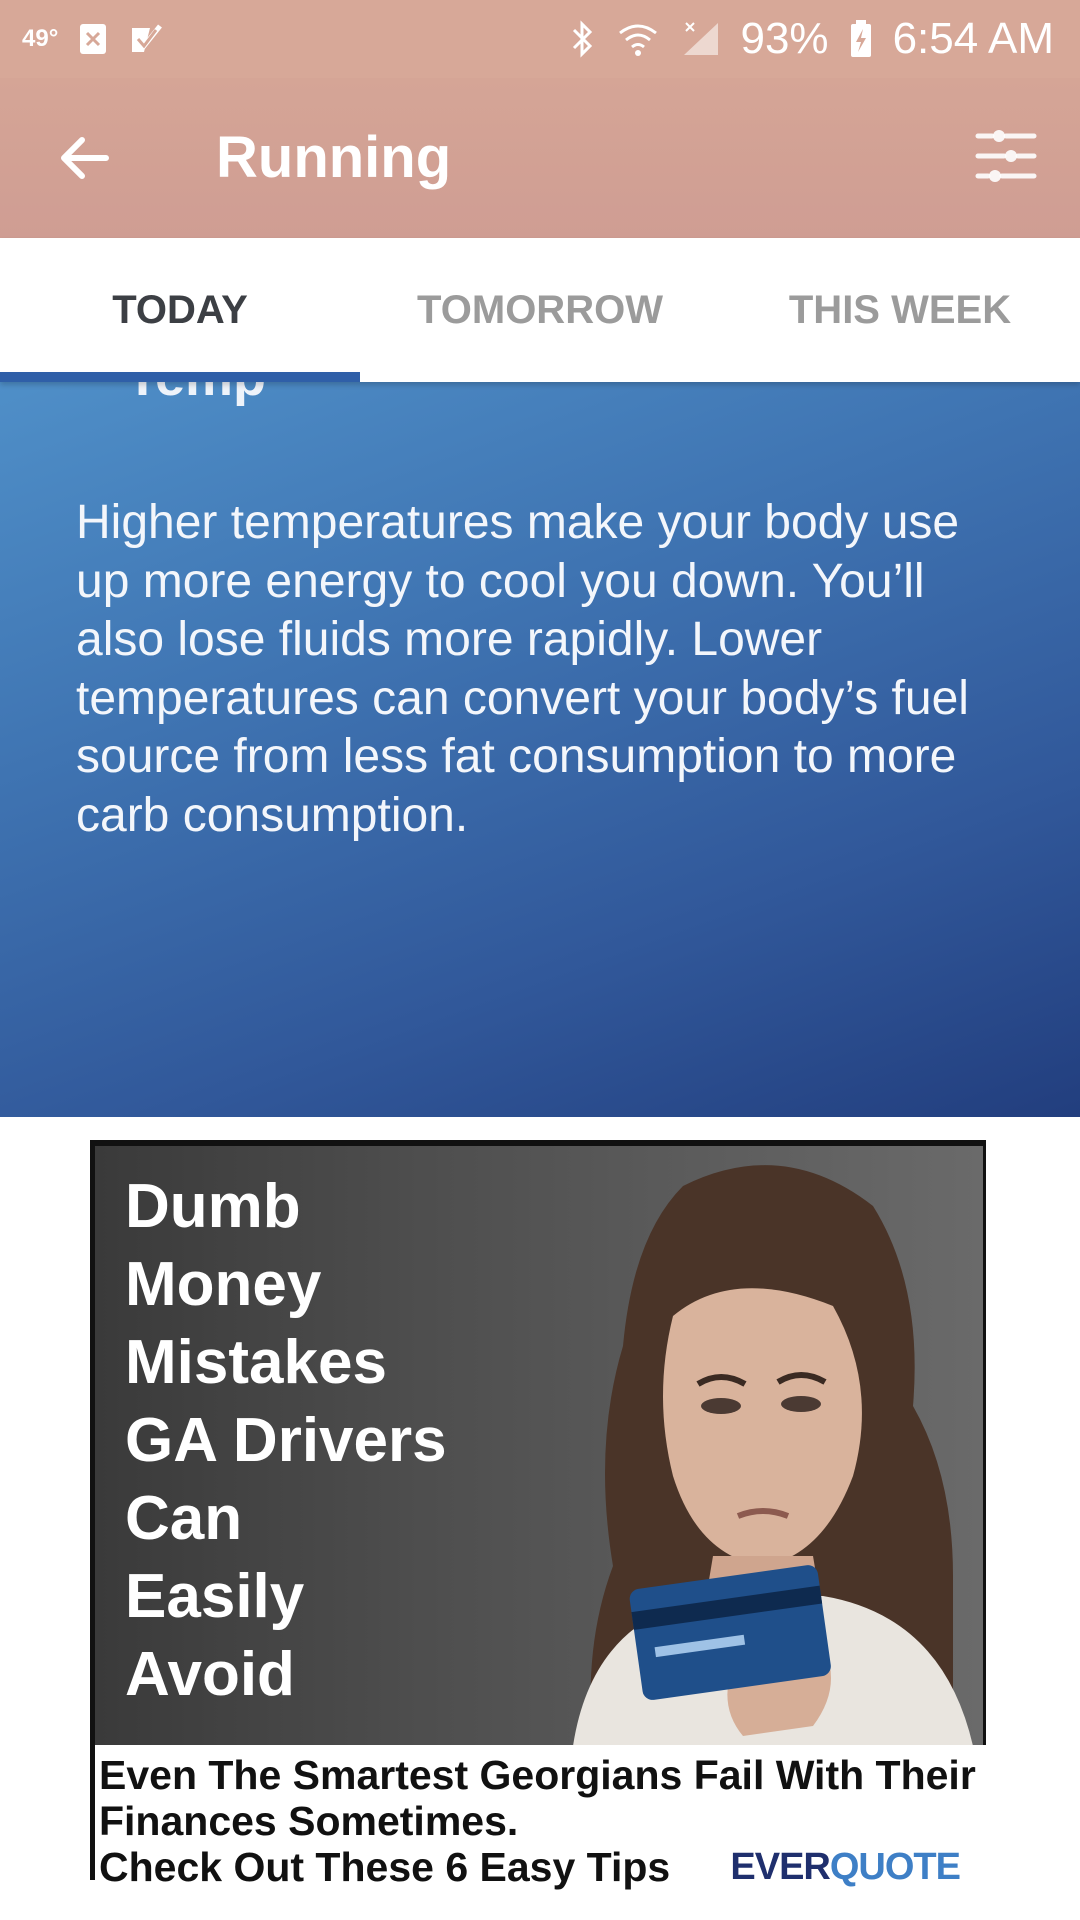 The width and height of the screenshot is (1080, 1920). What do you see at coordinates (773, 1455) in the screenshot?
I see `woman-with-credit-card-image` at bounding box center [773, 1455].